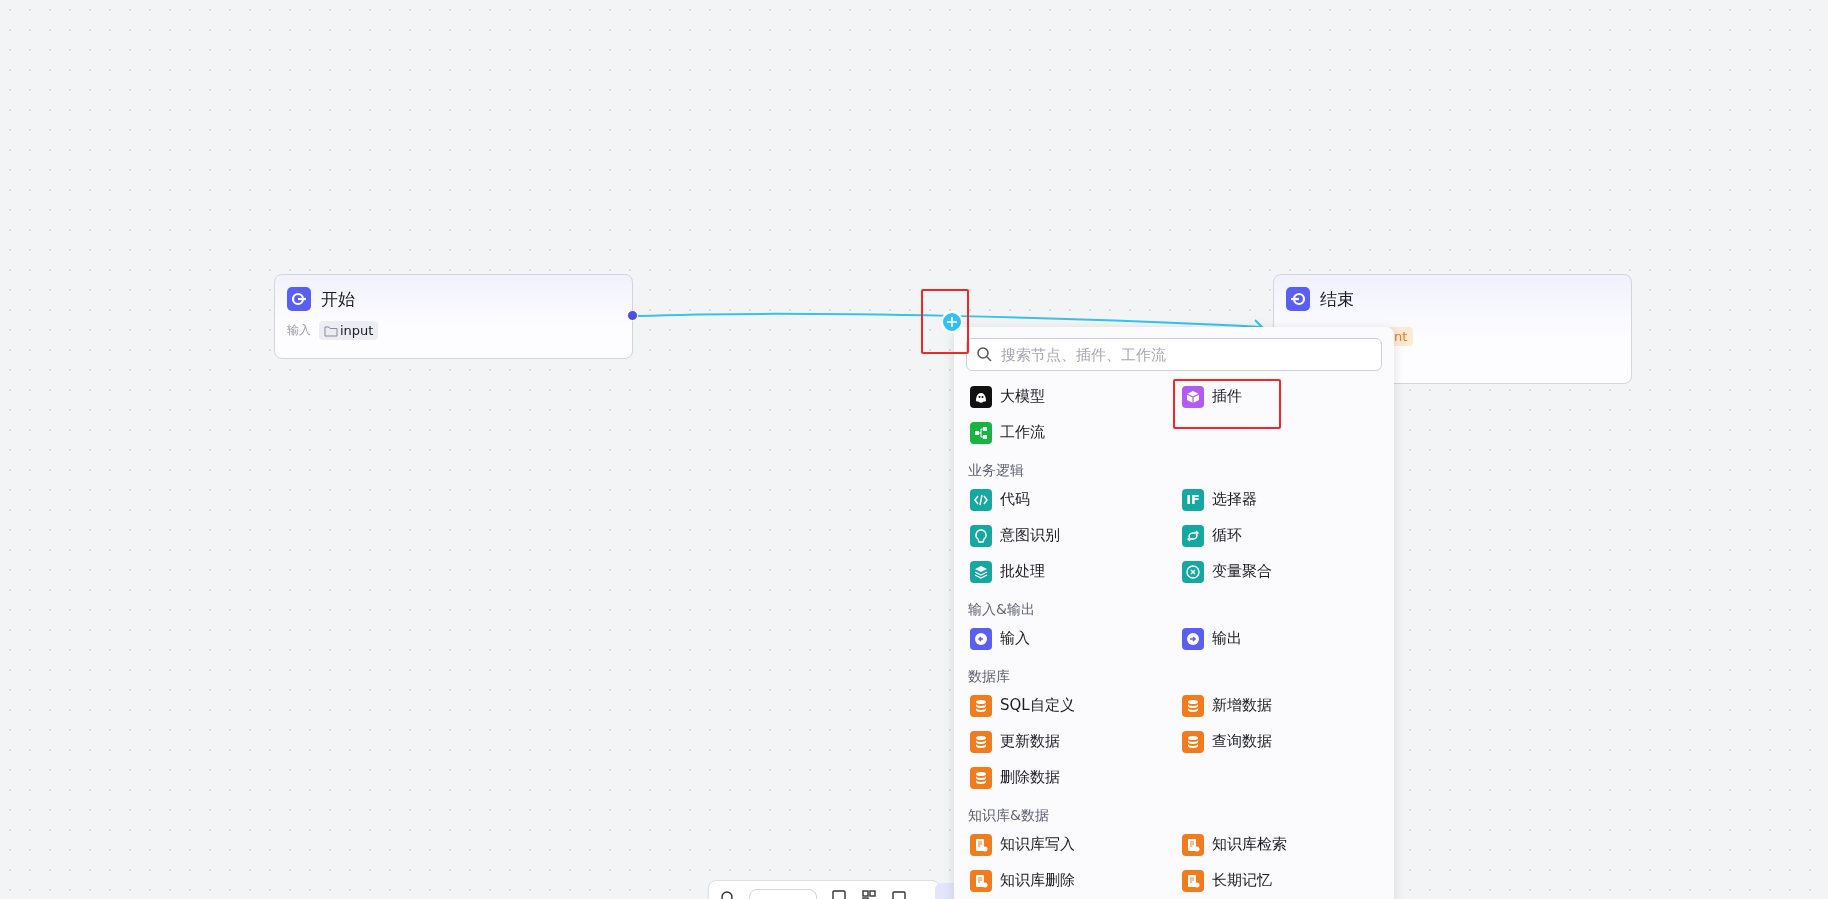 This screenshot has width=1828, height=899. I want to click on output-port, so click(632, 315).